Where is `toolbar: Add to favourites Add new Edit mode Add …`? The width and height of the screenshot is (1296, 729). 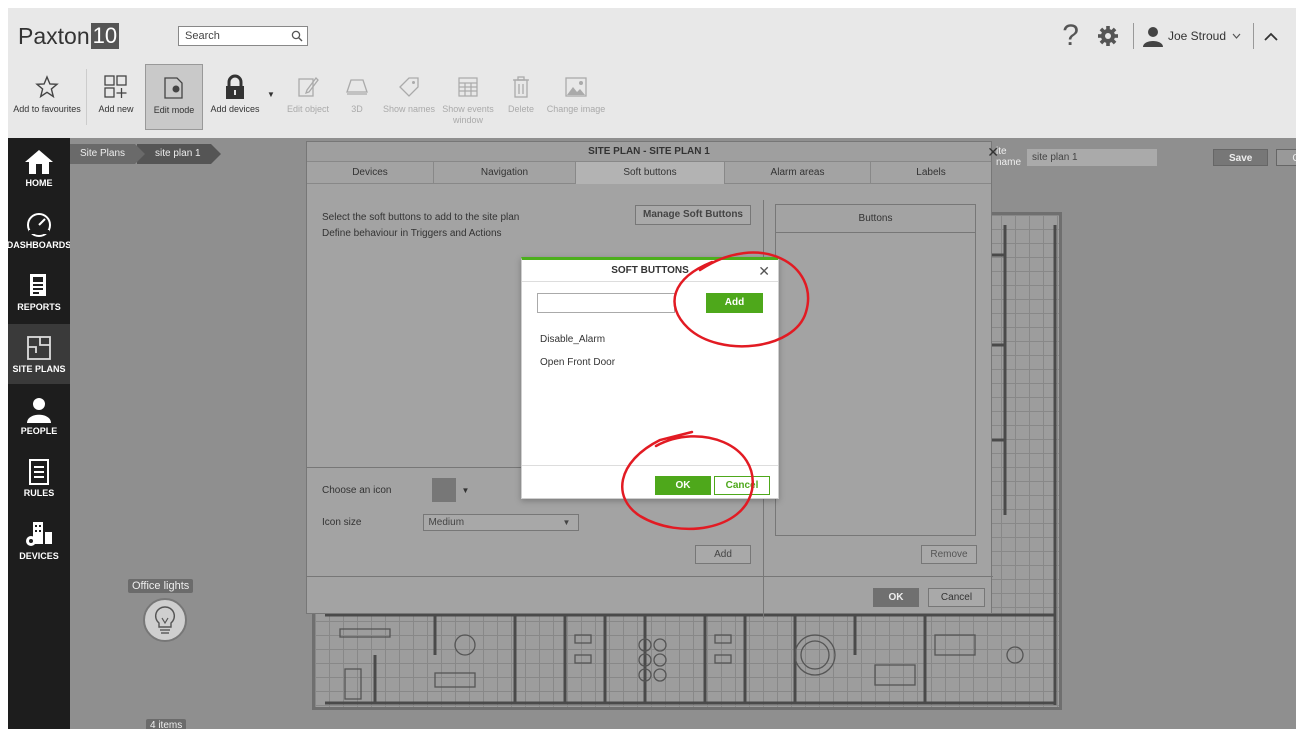
toolbar: Add to favourites Add new Edit mode Add … is located at coordinates (307, 97).